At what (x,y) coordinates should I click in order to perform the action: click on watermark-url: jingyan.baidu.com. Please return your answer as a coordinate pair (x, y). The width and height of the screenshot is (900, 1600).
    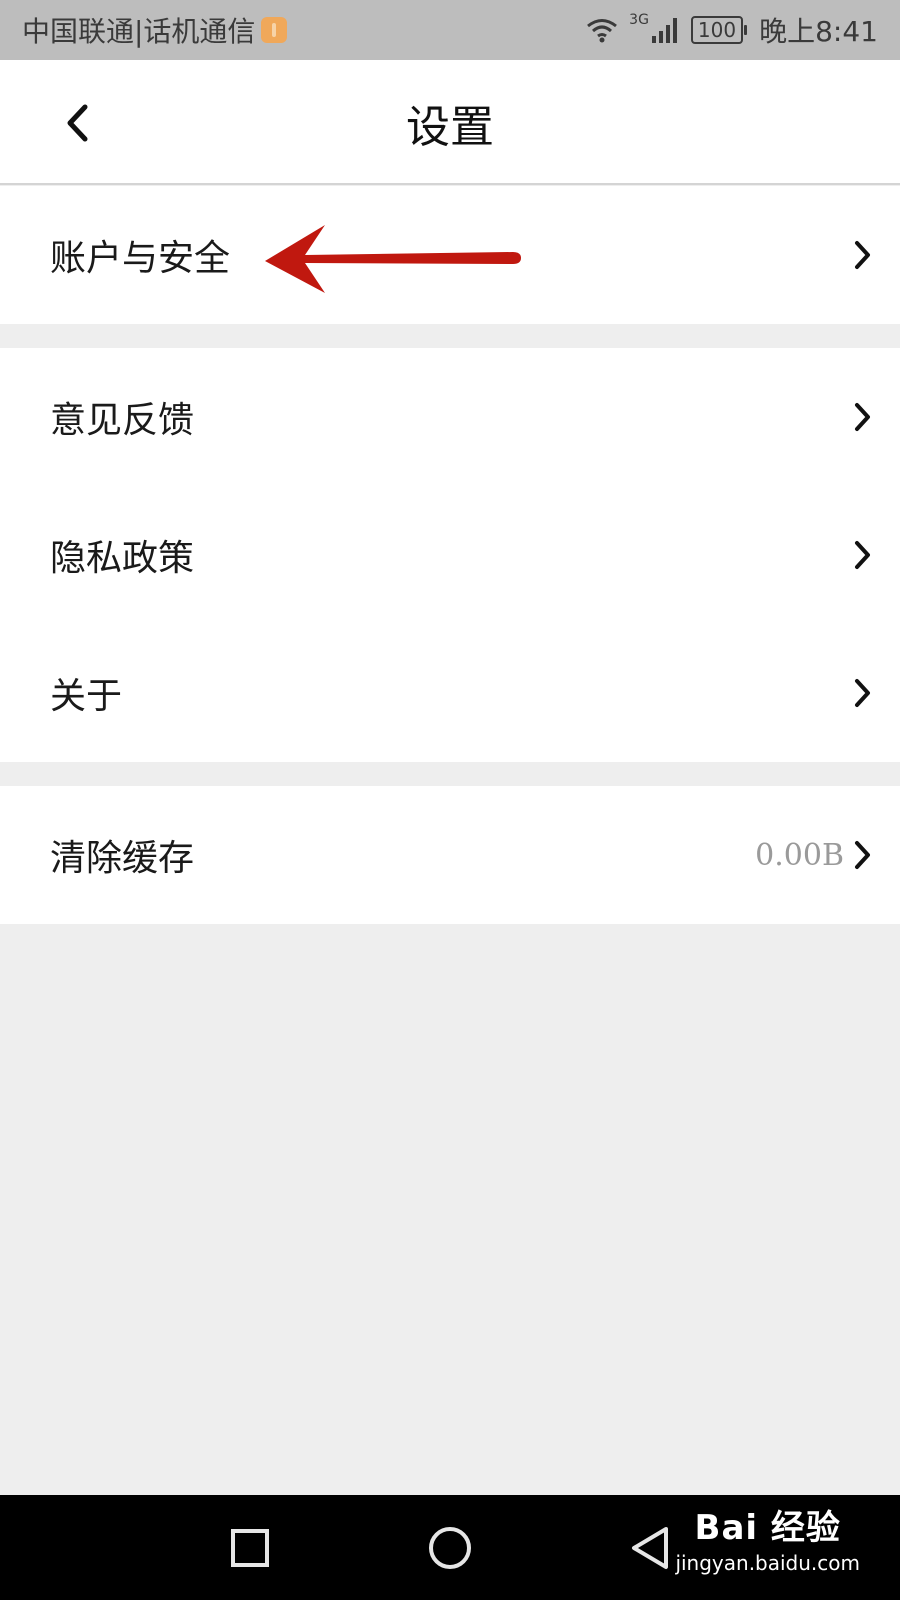
    Looking at the image, I should click on (767, 1563).